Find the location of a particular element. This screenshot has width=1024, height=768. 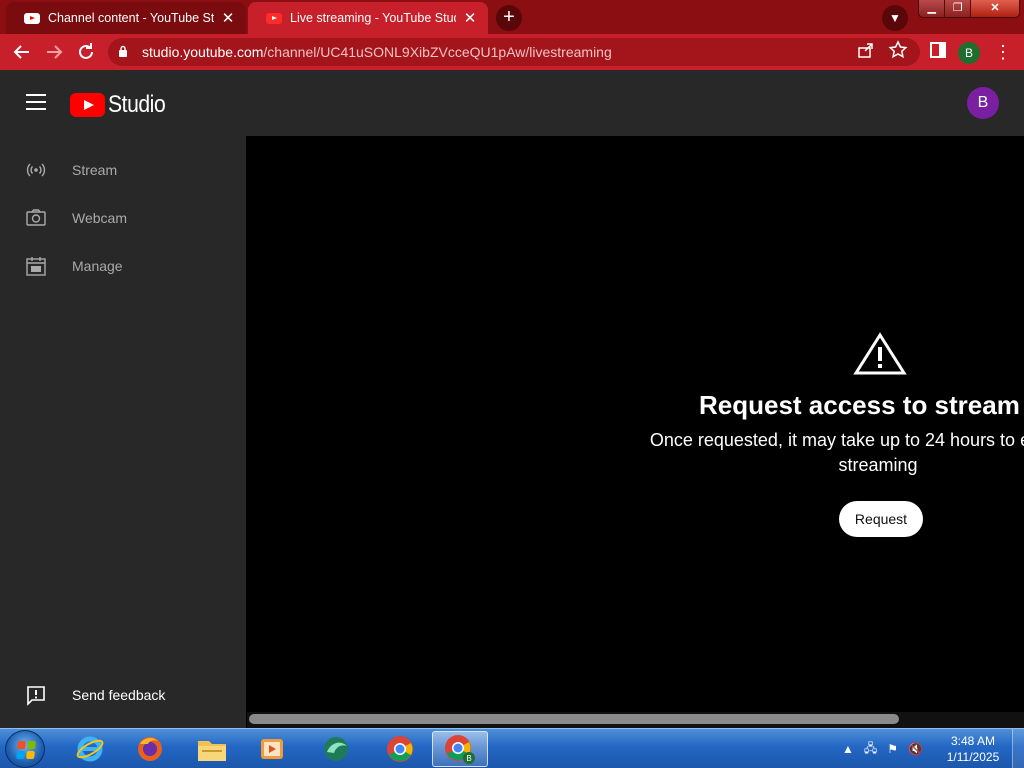

lock-icon is located at coordinates (123, 51).